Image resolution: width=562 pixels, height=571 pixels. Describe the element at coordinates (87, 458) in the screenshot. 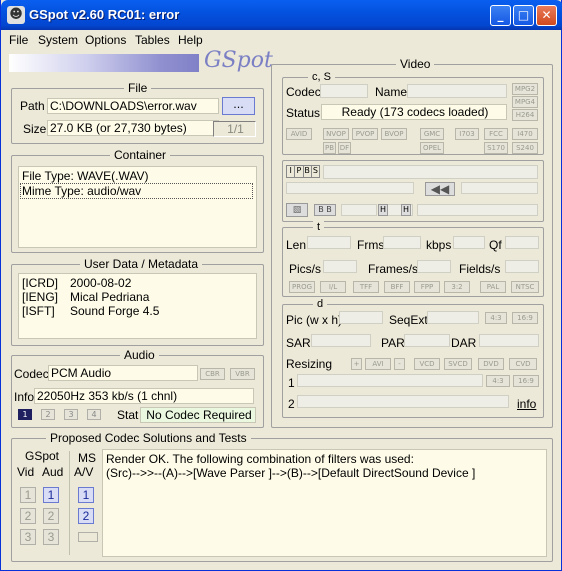

I see `ms-label: MS` at that location.